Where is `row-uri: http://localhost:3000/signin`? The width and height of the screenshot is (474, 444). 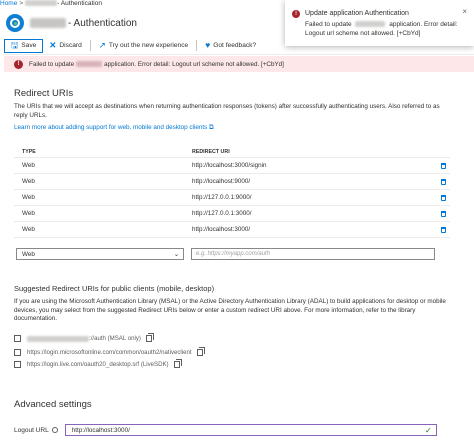
row-uri: http://localhost:3000/signin is located at coordinates (229, 165).